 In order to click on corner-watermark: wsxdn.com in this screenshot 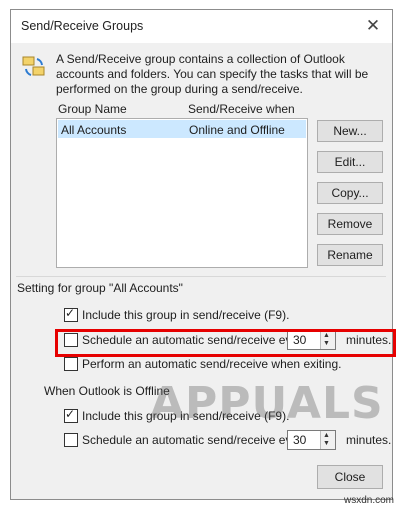, I will do `click(368, 500)`.